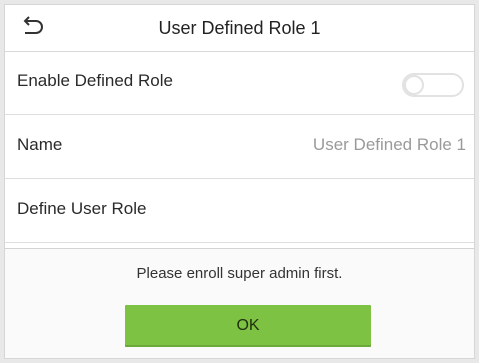  Describe the element at coordinates (82, 208) in the screenshot. I see `define-user-role-label: Define User Role` at that location.